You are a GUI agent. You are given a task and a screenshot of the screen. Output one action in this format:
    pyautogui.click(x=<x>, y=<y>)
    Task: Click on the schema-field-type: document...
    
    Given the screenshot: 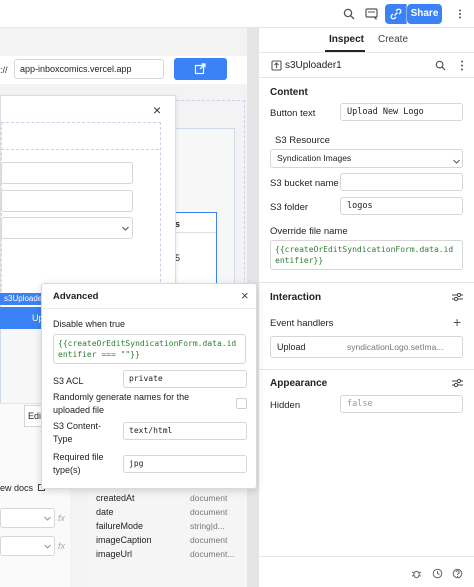 What is the action you would take?
    pyautogui.click(x=212, y=554)
    